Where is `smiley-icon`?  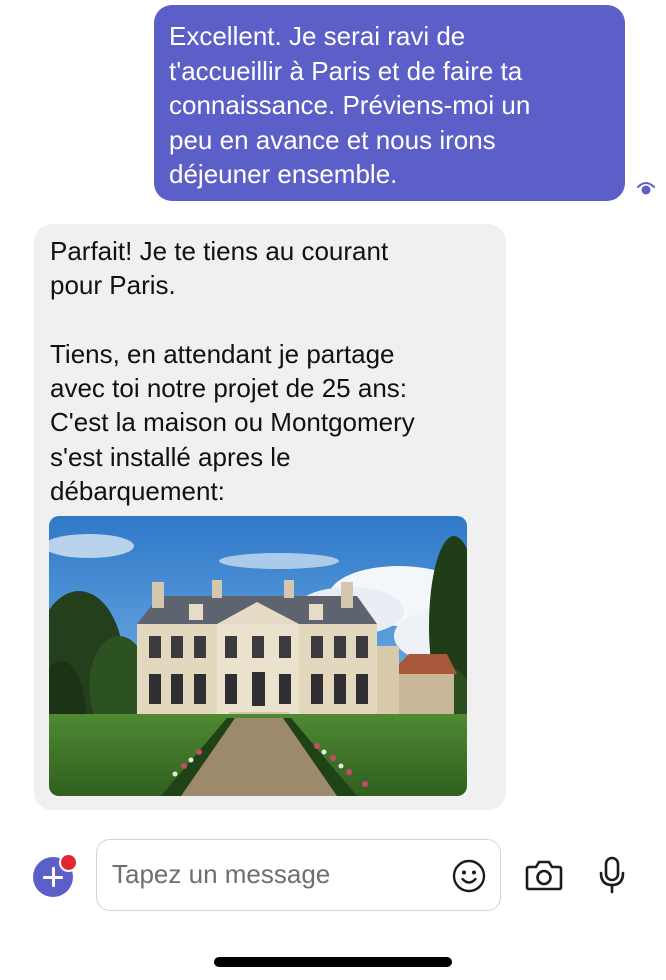
smiley-icon is located at coordinates (469, 876).